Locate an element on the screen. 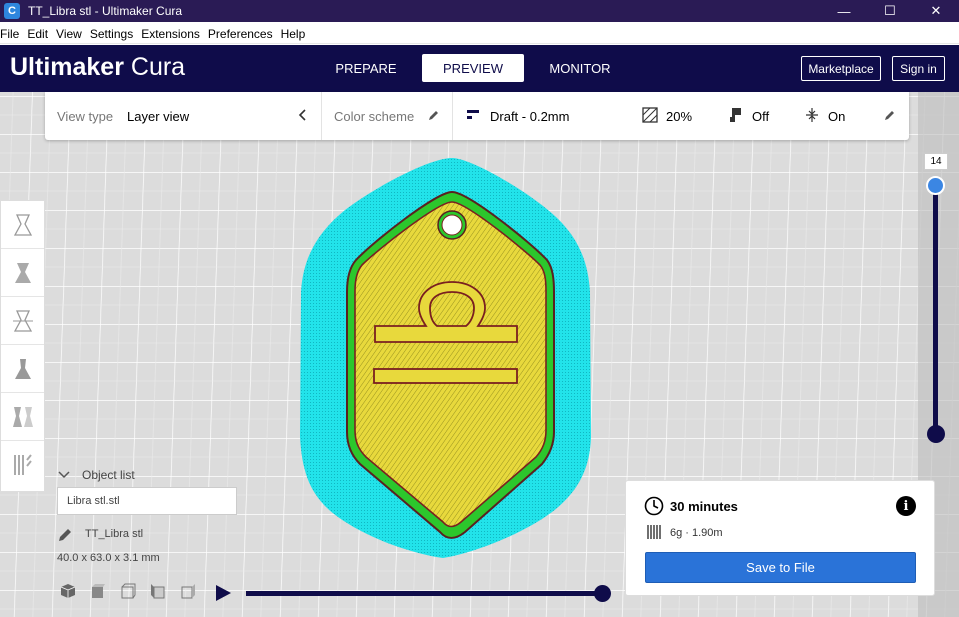 This screenshot has width=959, height=617. move-icon is located at coordinates (22, 224).